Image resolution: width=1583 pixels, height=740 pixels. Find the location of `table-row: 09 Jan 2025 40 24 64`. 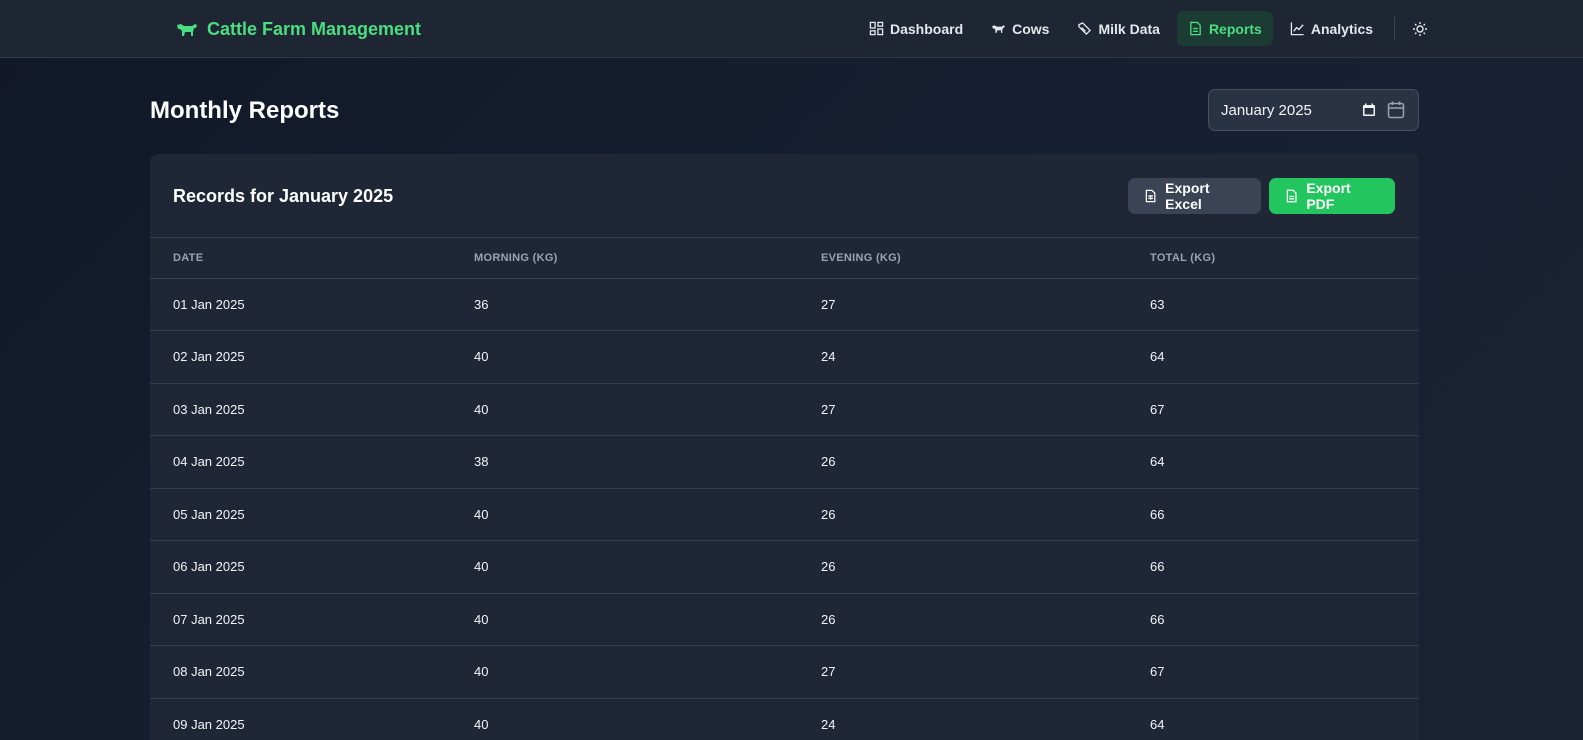

table-row: 09 Jan 2025 40 24 64 is located at coordinates (784, 719).